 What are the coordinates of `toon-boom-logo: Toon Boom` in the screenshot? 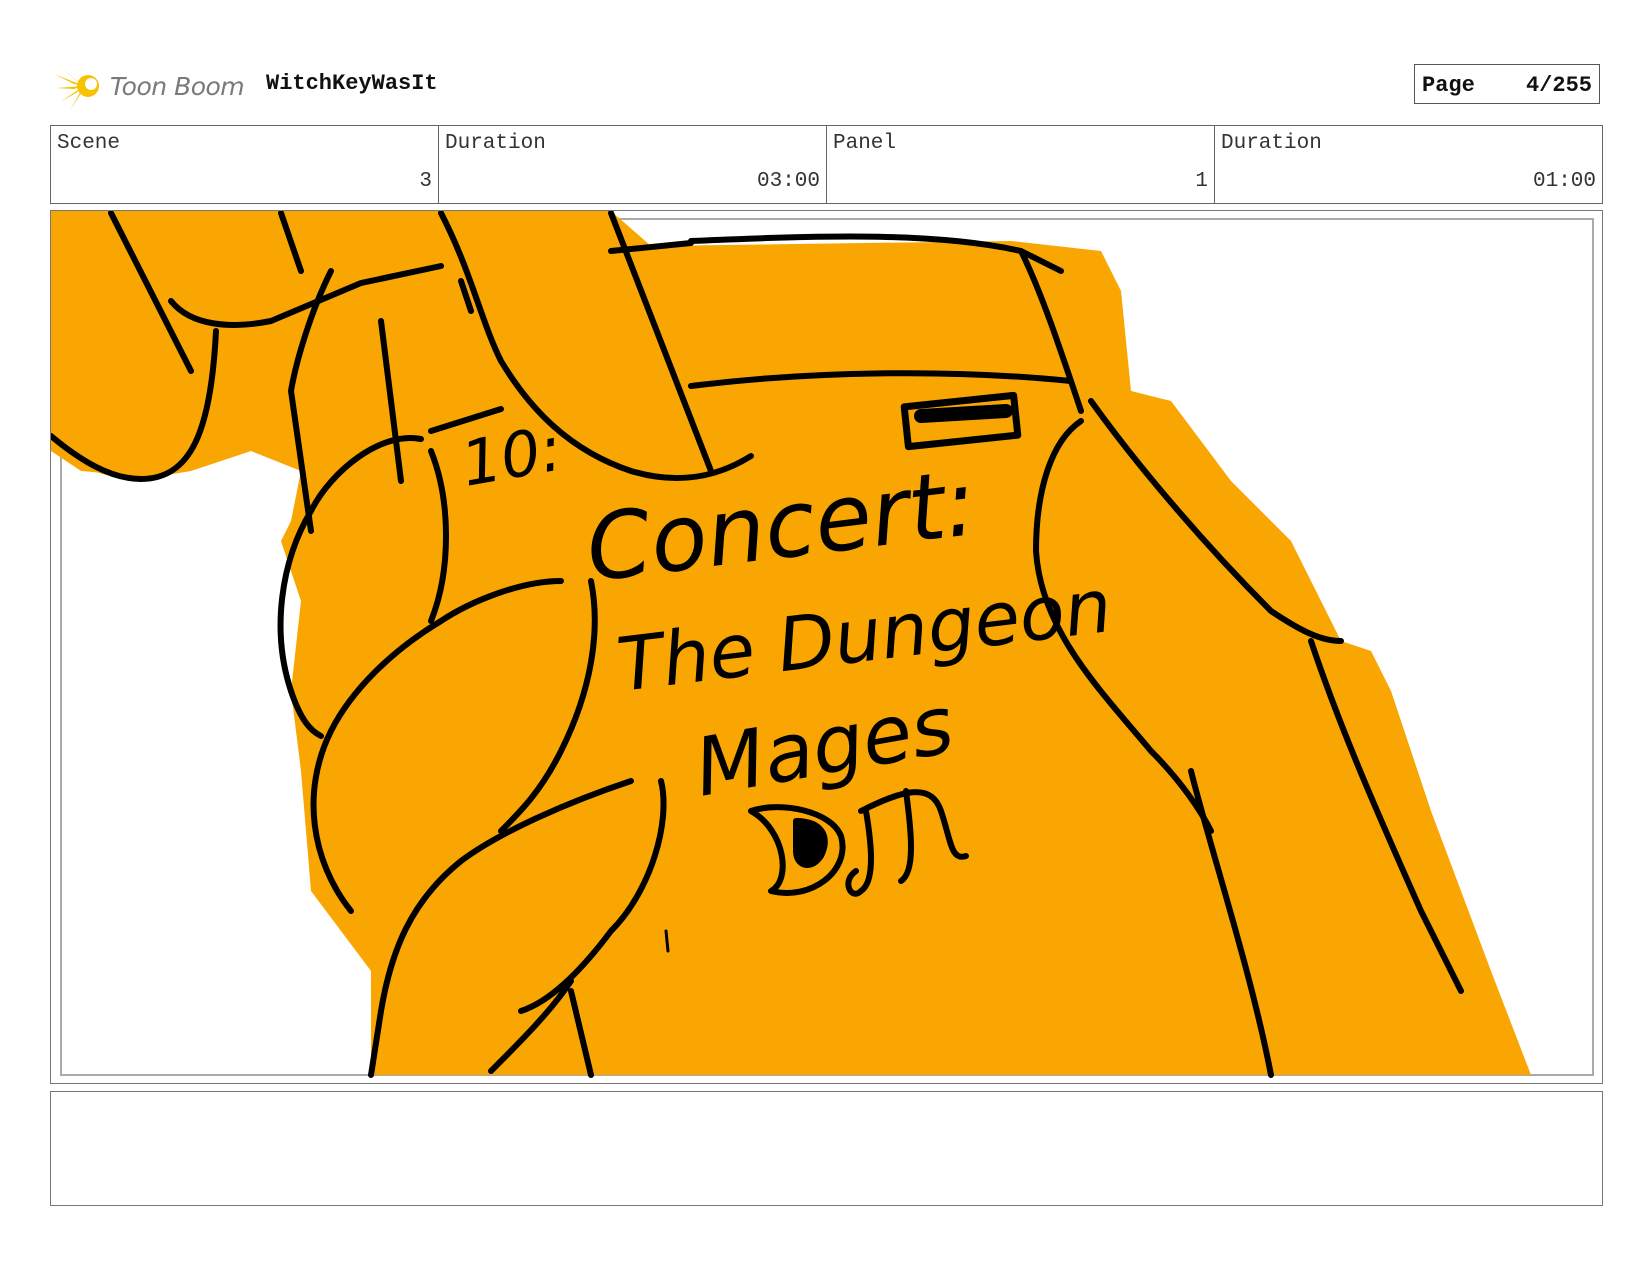 It's located at (149, 86).